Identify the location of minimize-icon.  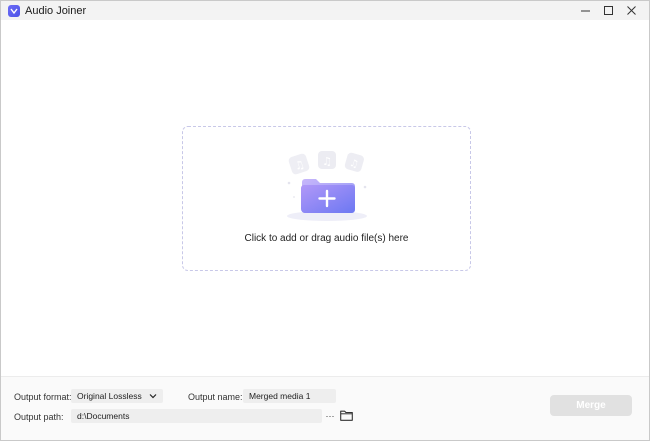
(585, 11).